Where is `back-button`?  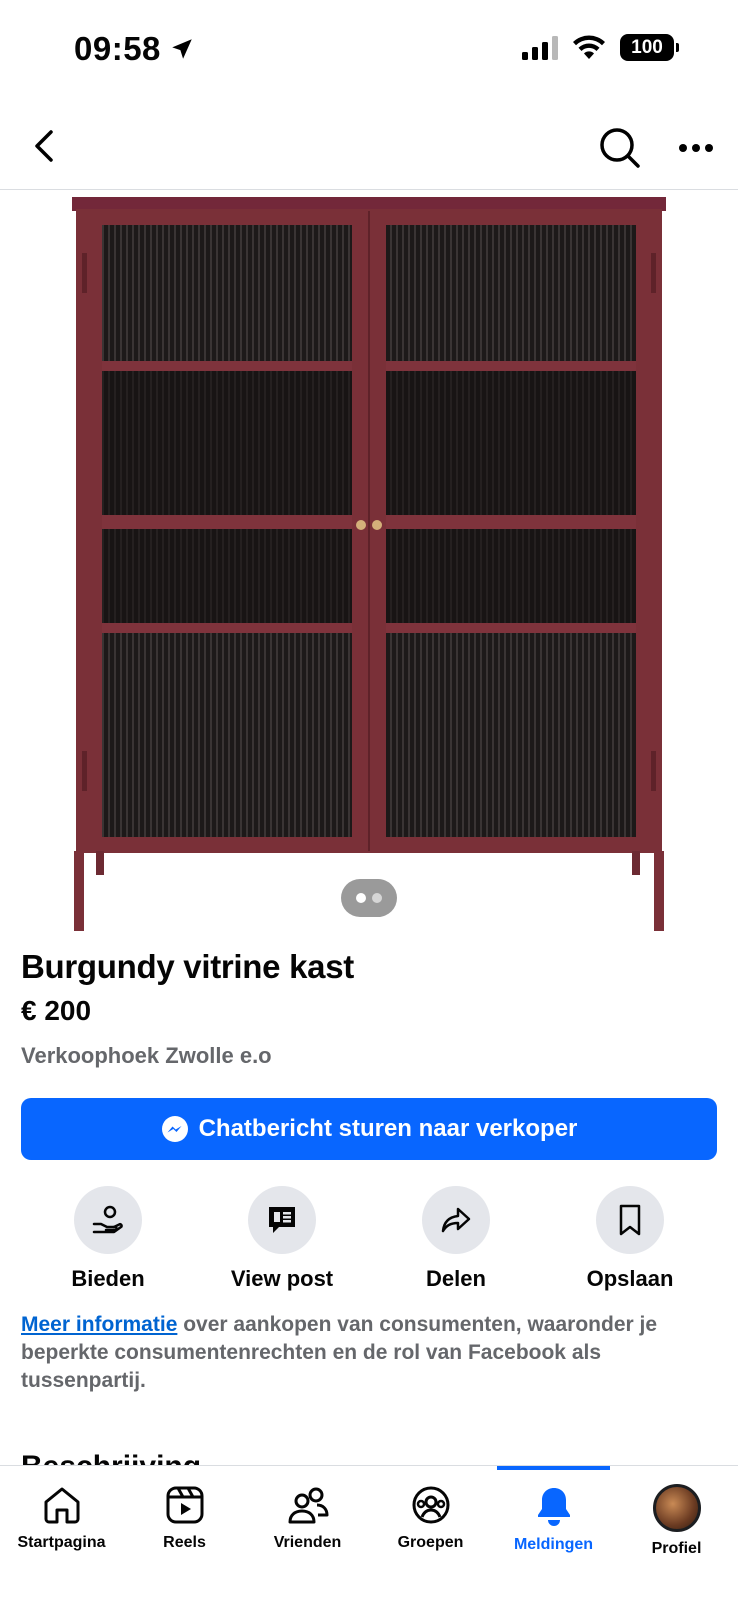 back-button is located at coordinates (44, 146).